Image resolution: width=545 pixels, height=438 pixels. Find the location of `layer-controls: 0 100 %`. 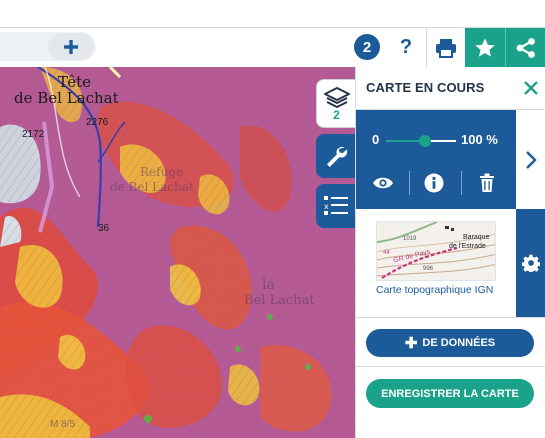

layer-controls: 0 100 % is located at coordinates (436, 159).